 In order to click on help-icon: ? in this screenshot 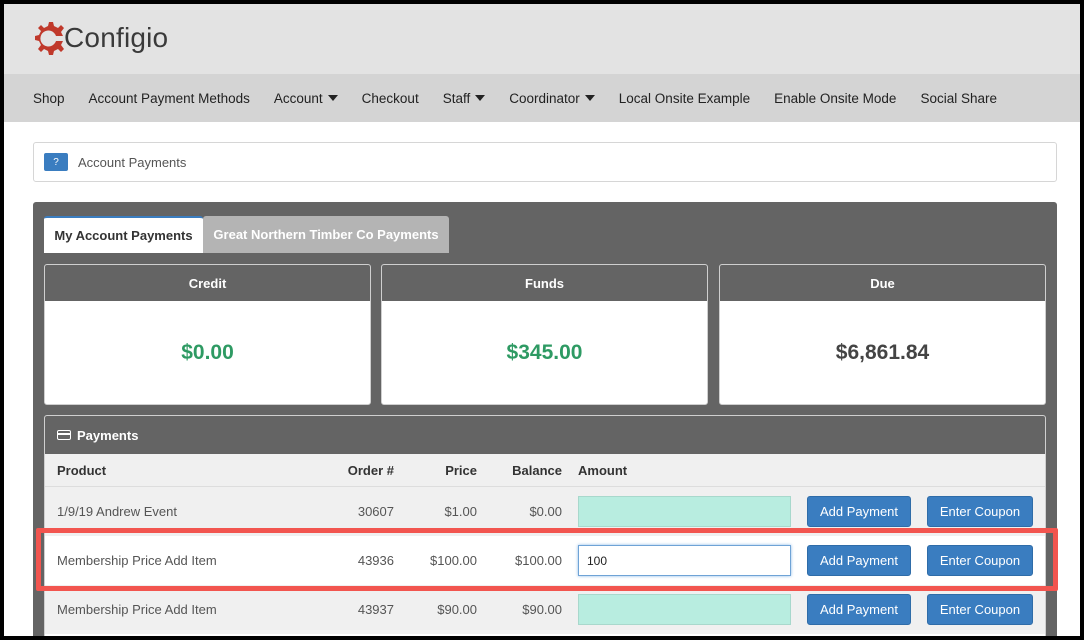, I will do `click(56, 162)`.